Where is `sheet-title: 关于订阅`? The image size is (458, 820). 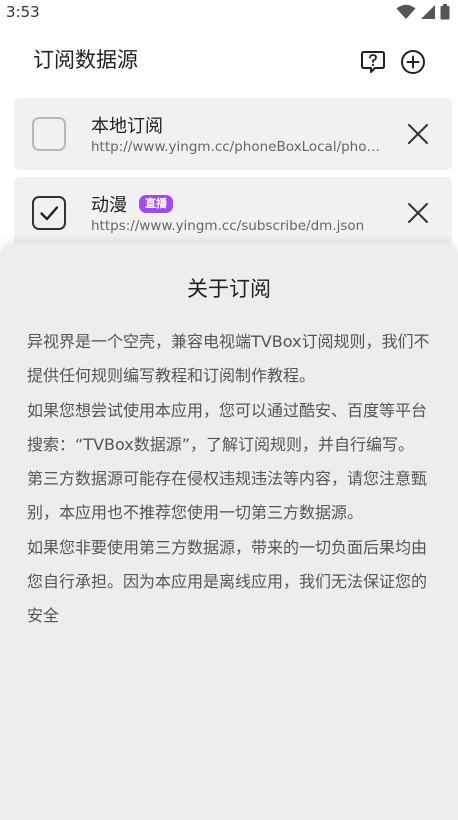 sheet-title: 关于订阅 is located at coordinates (229, 289).